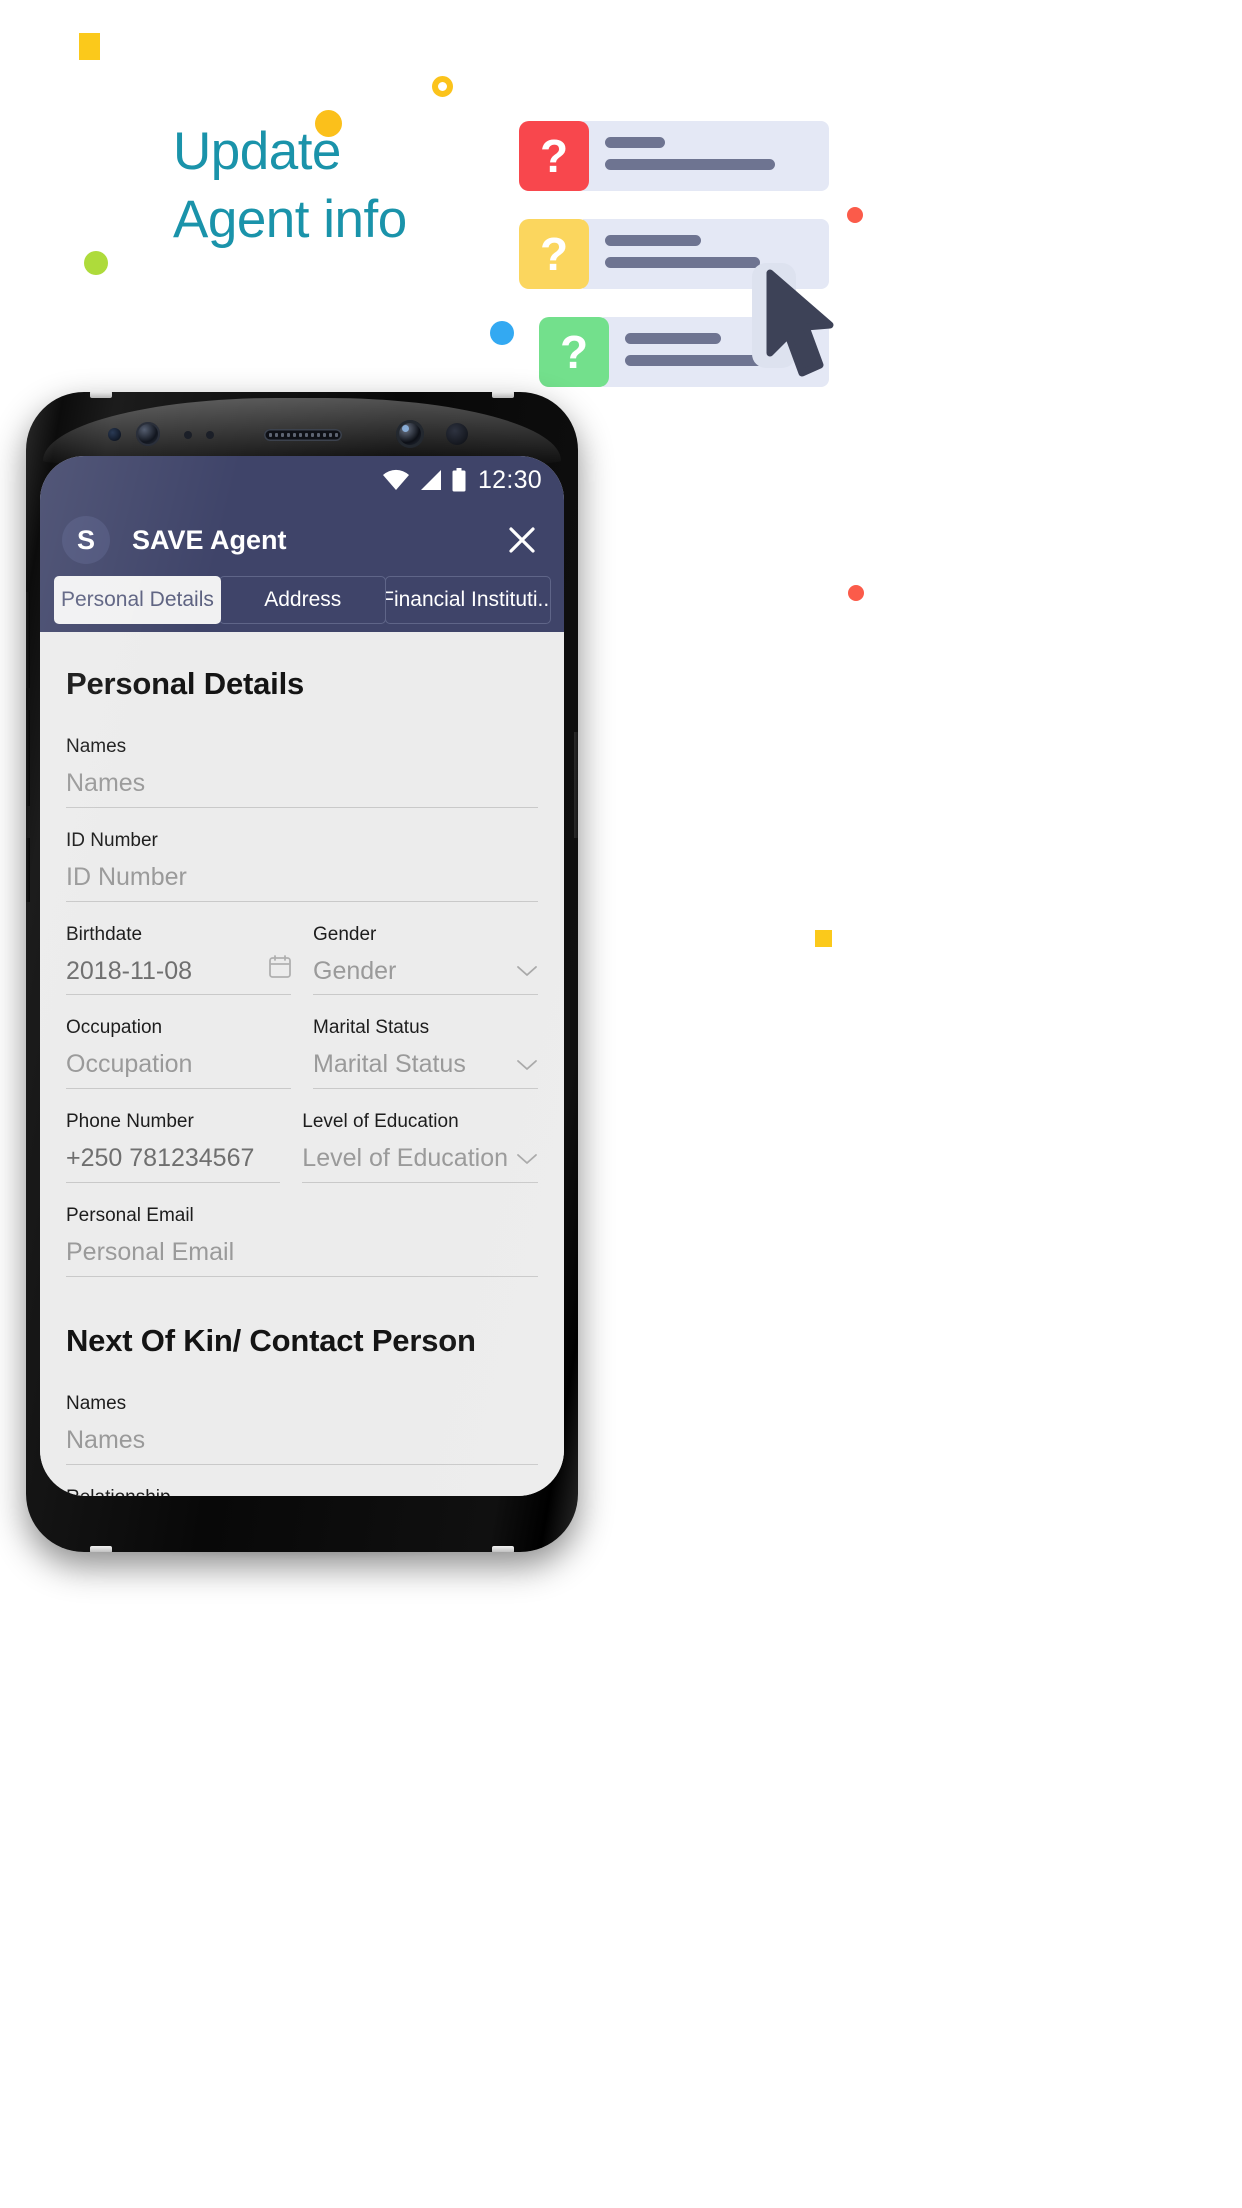  Describe the element at coordinates (28, 870) in the screenshot. I see `bixby-button` at that location.